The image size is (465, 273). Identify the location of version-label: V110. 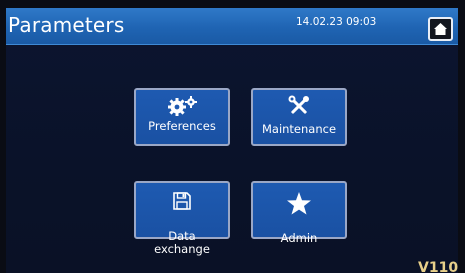
(438, 266).